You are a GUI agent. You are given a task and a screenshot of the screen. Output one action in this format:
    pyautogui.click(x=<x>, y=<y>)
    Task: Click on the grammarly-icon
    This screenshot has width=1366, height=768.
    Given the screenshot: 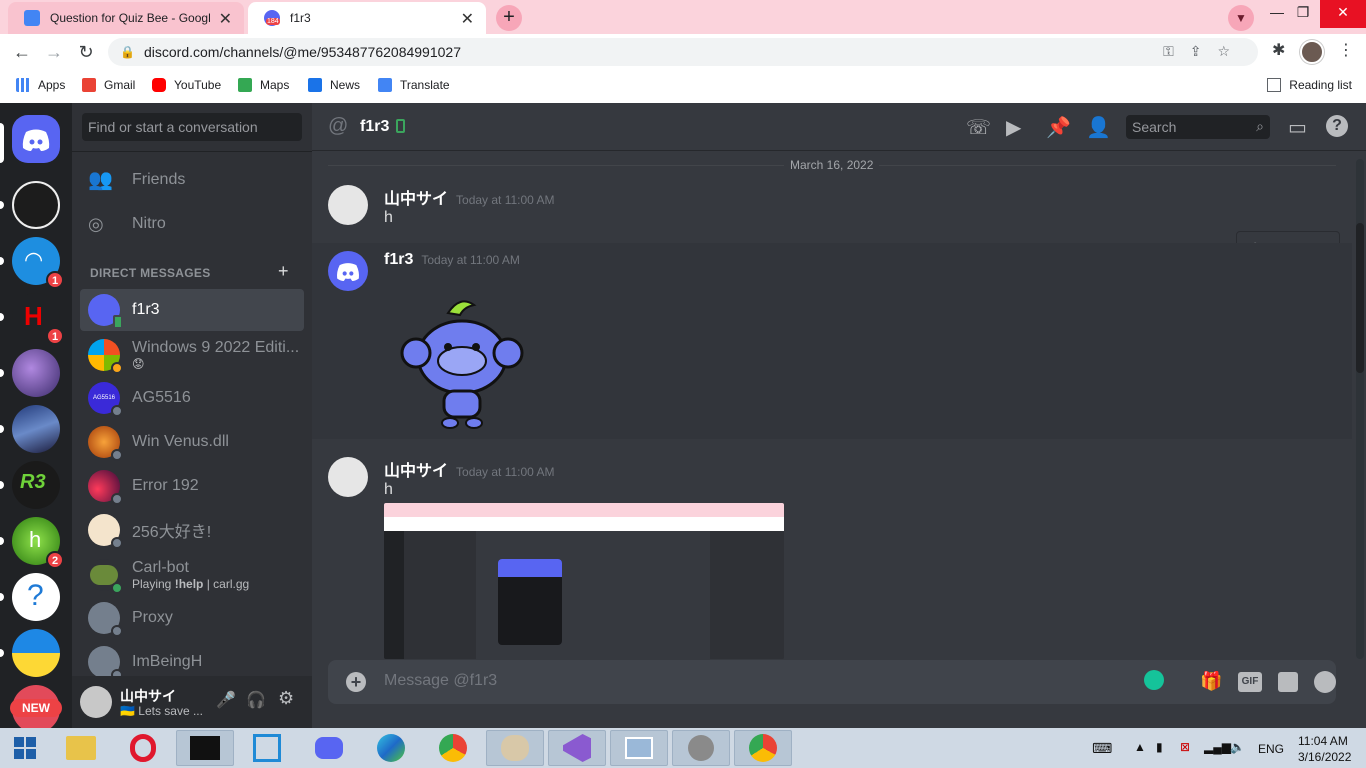 What is the action you would take?
    pyautogui.click(x=1154, y=680)
    